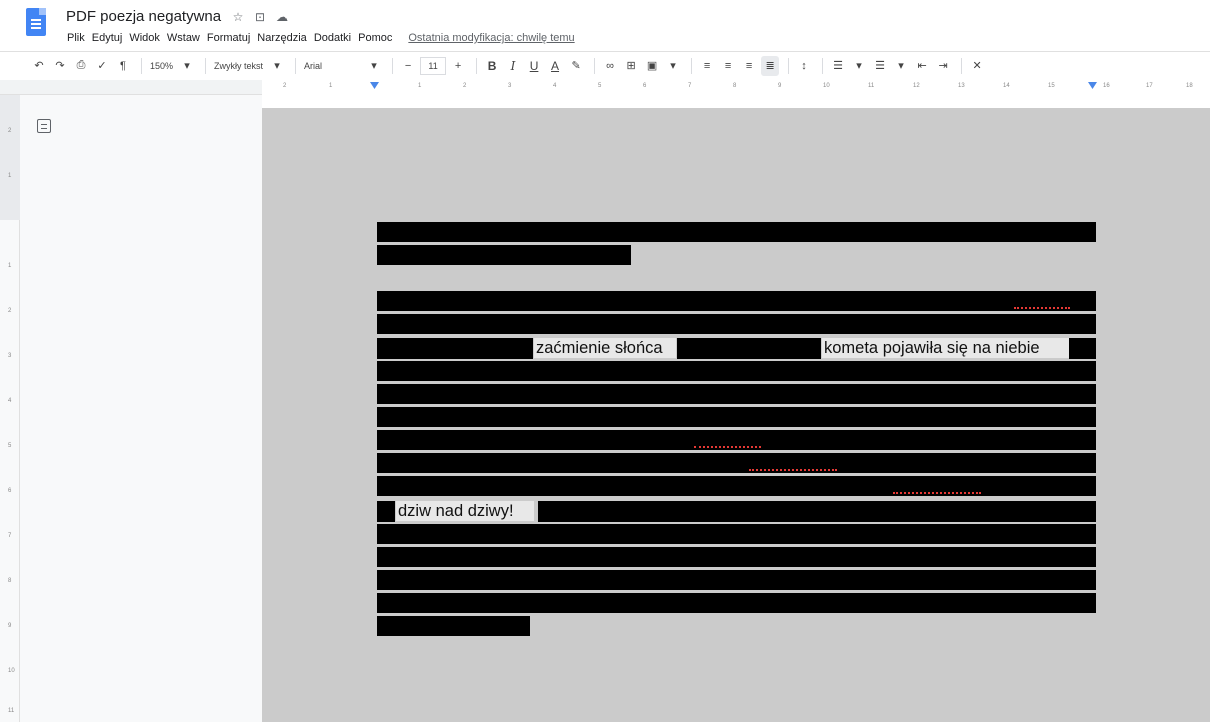 The height and width of the screenshot is (722, 1210). What do you see at coordinates (44, 126) in the screenshot?
I see `document-outline-icon` at bounding box center [44, 126].